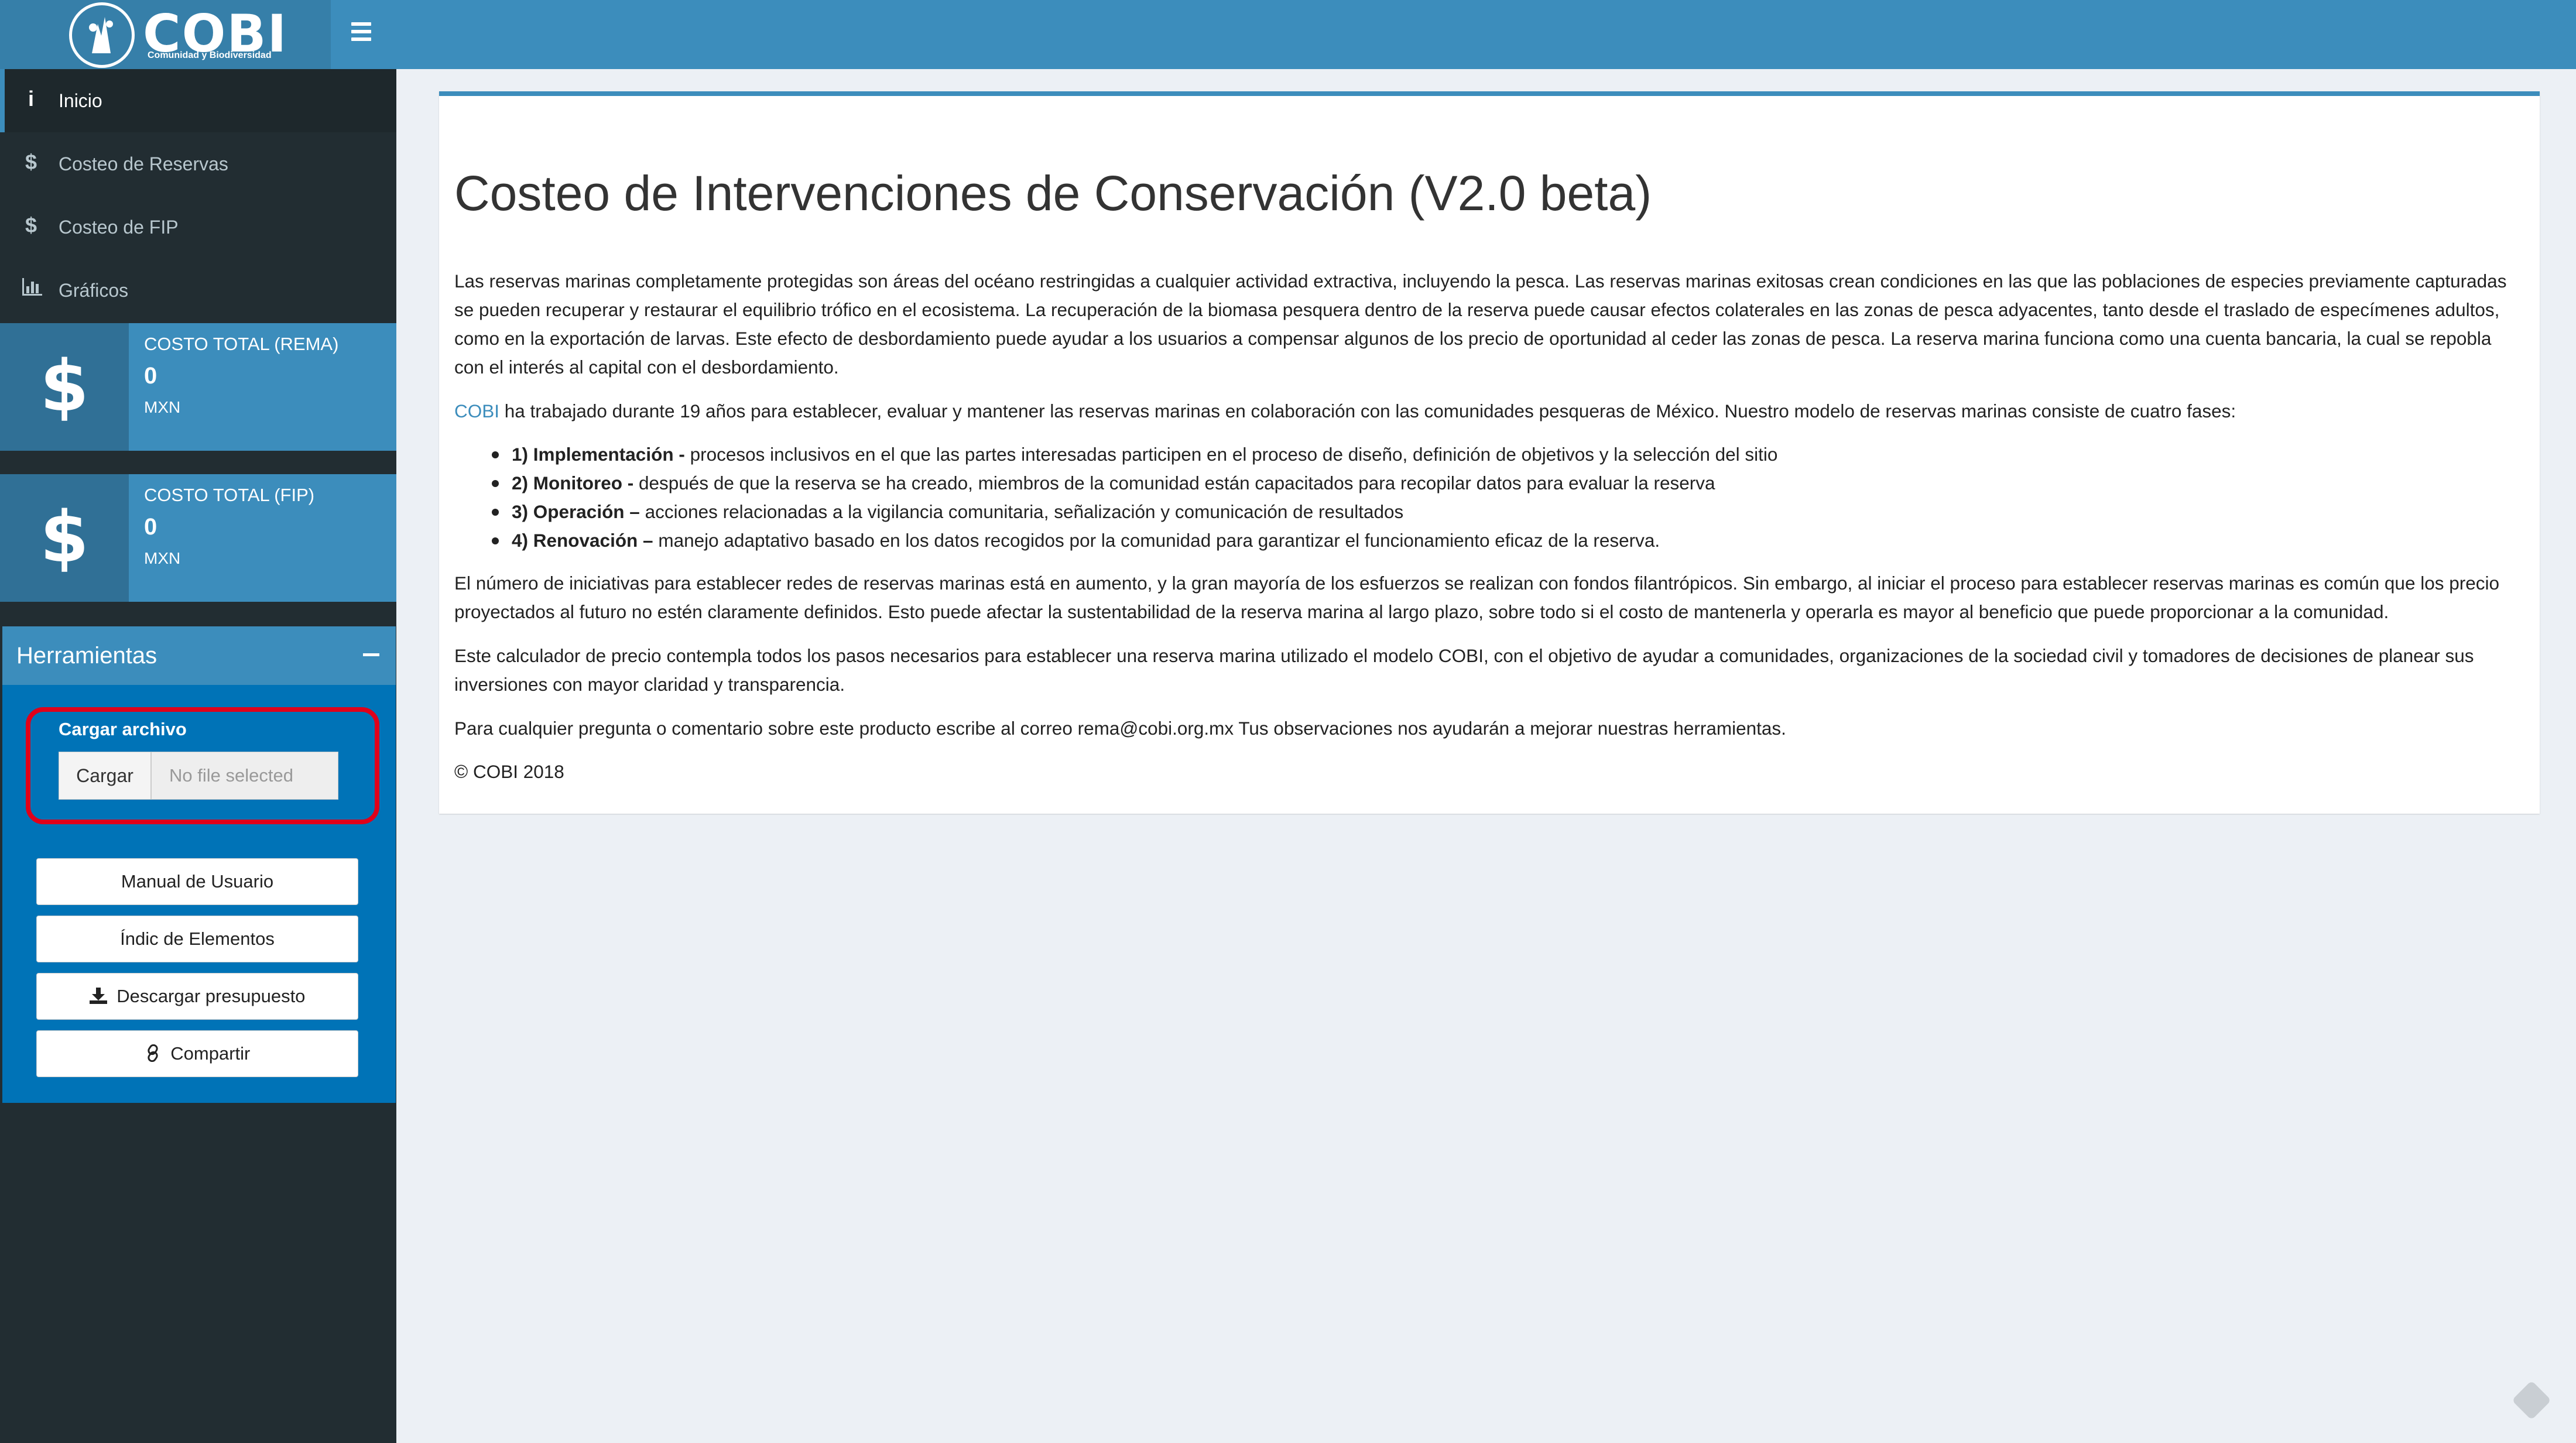 The image size is (2576, 1443). I want to click on index-button-label: Índic de Elementos, so click(197, 938).